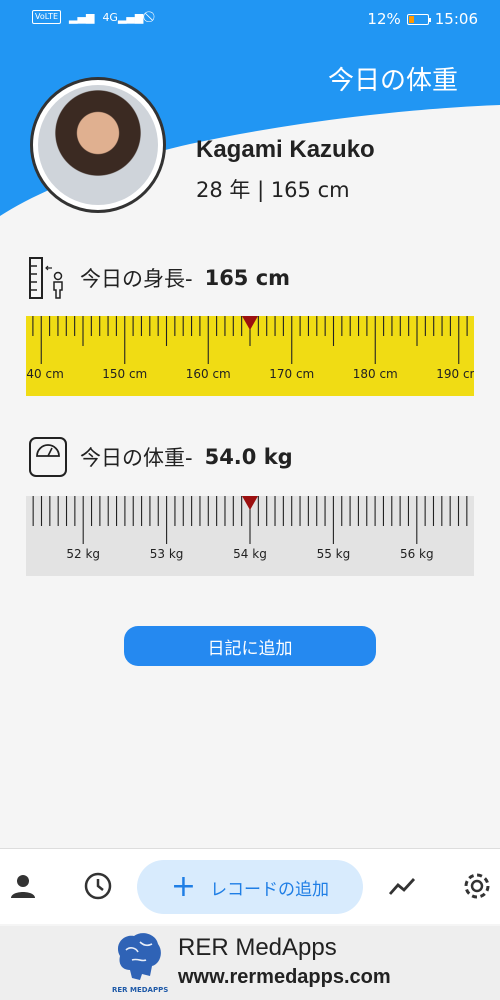 This screenshot has height=1000, width=500. I want to click on plus-icon: +, so click(183, 886).